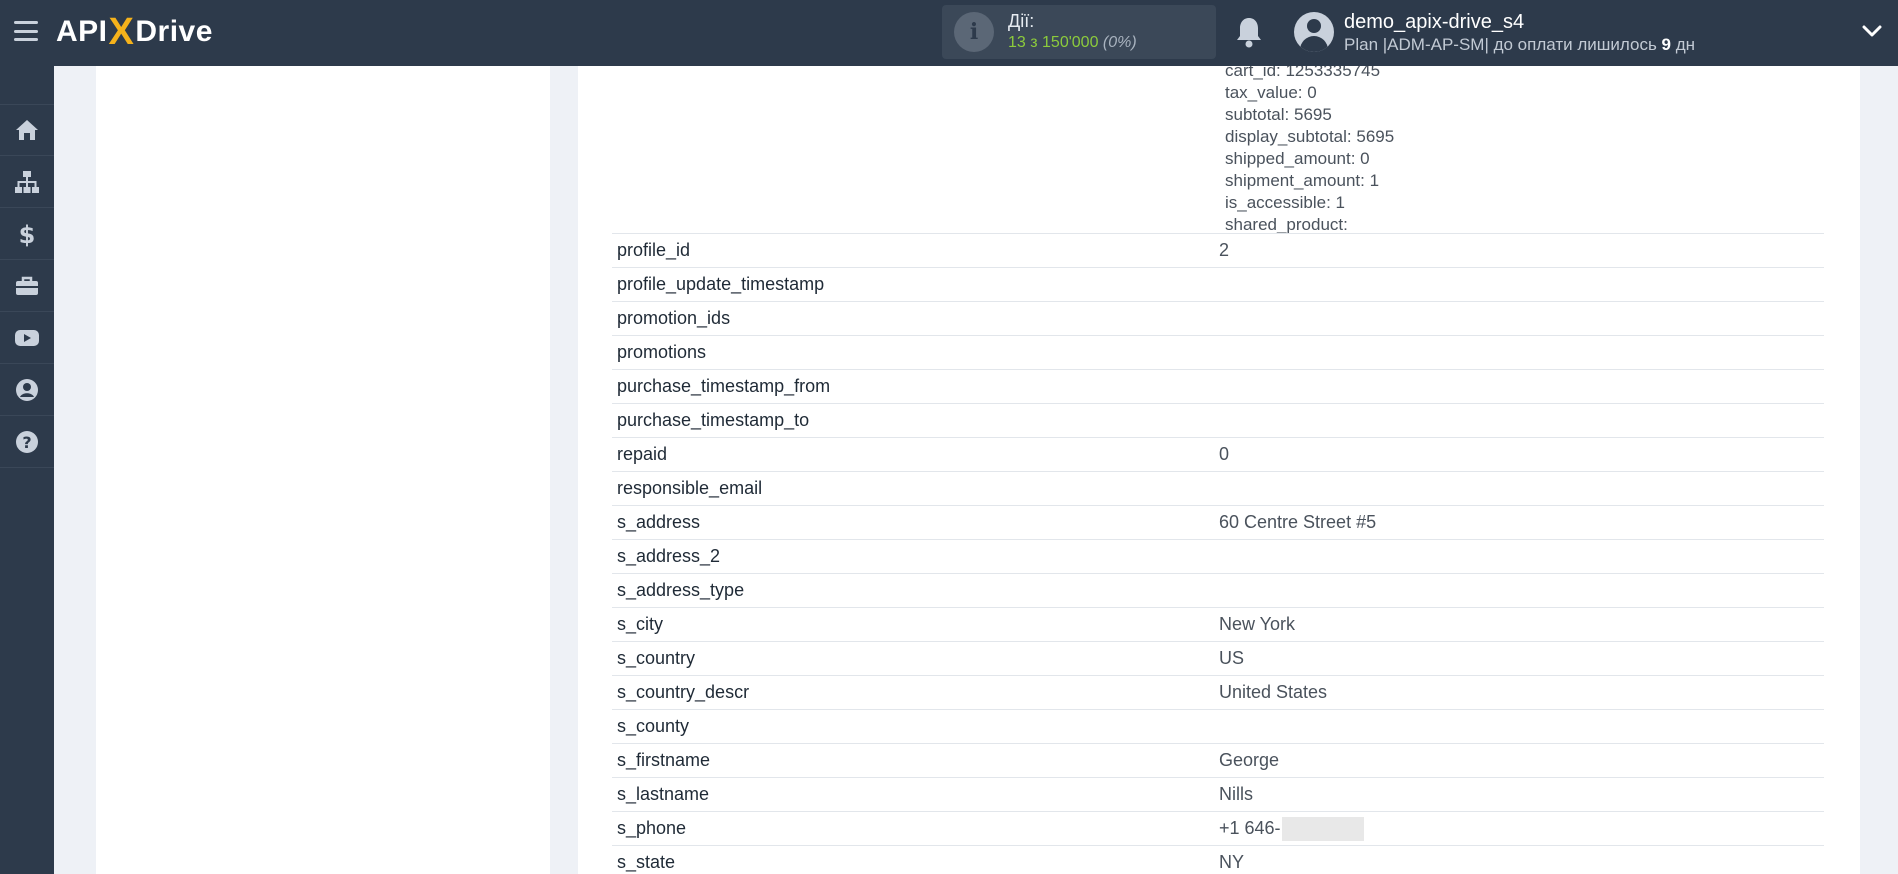  What do you see at coordinates (1303, 73) in the screenshot?
I see `nested-value: cart_id: 1253335745` at bounding box center [1303, 73].